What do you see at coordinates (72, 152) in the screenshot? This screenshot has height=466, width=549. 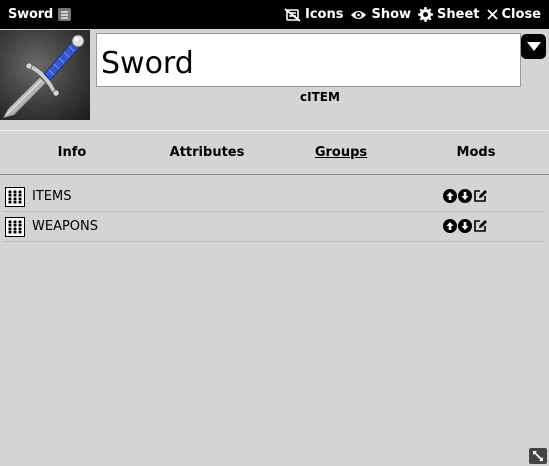 I see `tab-info: Info` at bounding box center [72, 152].